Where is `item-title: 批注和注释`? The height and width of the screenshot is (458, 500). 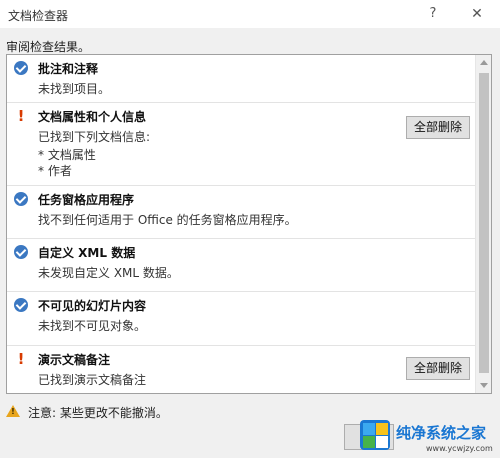 item-title: 批注和注释 is located at coordinates (68, 69).